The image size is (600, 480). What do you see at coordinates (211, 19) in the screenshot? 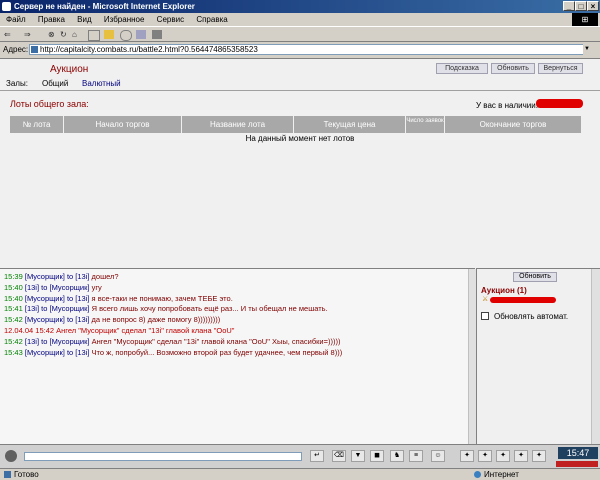
I see `menu-help: Справка` at bounding box center [211, 19].